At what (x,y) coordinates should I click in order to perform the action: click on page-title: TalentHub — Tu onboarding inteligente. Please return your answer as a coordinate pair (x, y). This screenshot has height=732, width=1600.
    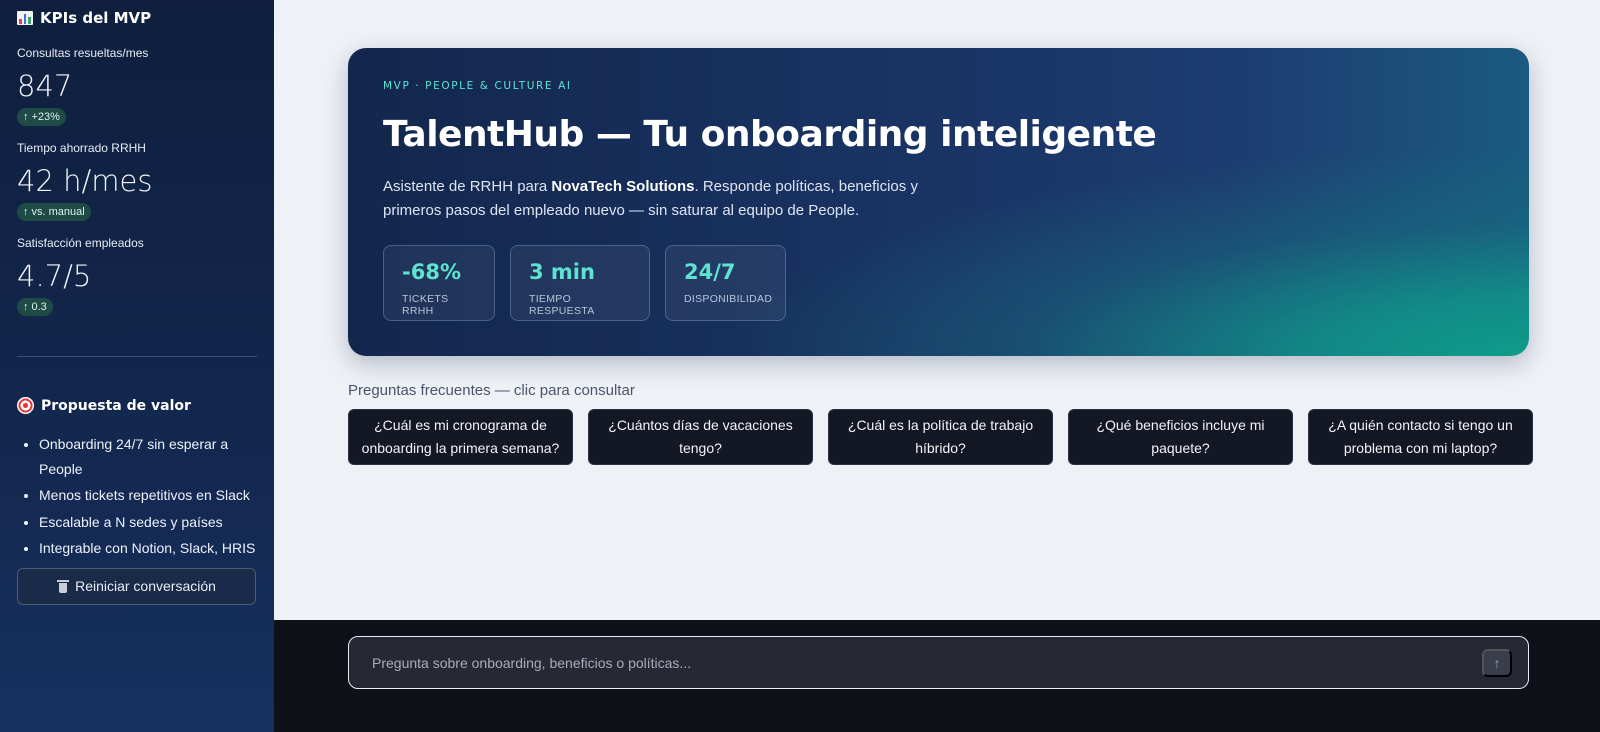
    Looking at the image, I should click on (770, 134).